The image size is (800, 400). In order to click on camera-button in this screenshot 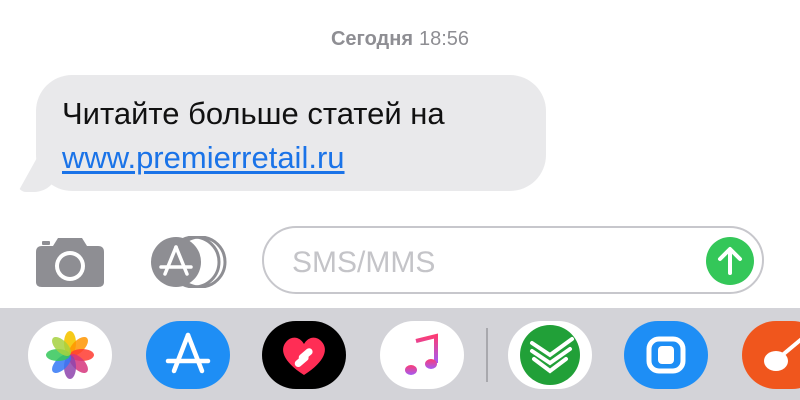, I will do `click(70, 260)`.